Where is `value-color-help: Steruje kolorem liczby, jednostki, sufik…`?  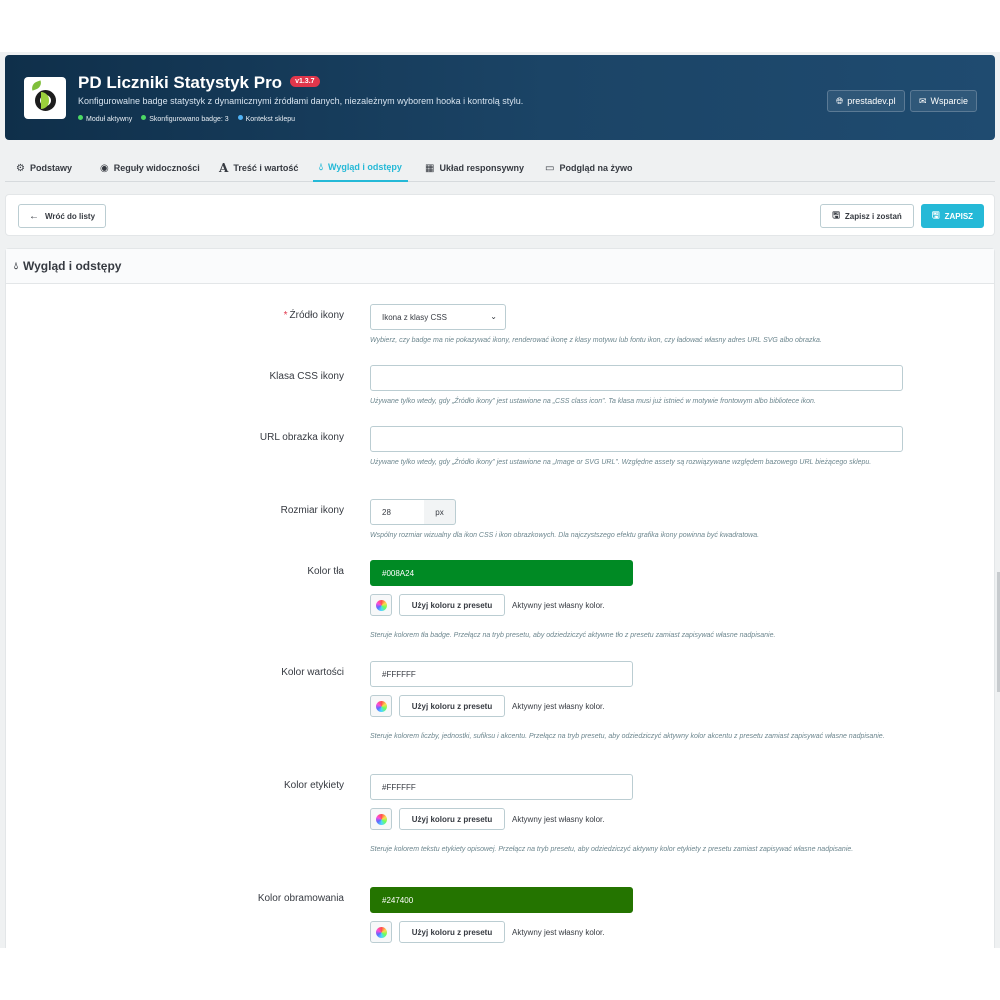
value-color-help: Steruje kolorem liczby, jednostki, sufik… is located at coordinates (627, 736).